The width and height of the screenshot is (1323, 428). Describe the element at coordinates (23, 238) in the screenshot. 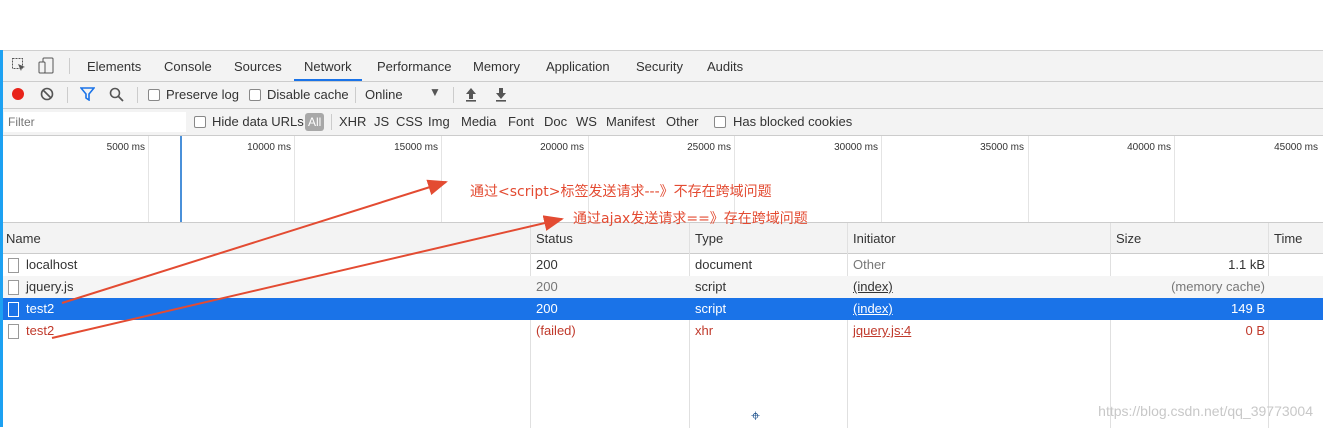

I see `column-name: Name` at that location.